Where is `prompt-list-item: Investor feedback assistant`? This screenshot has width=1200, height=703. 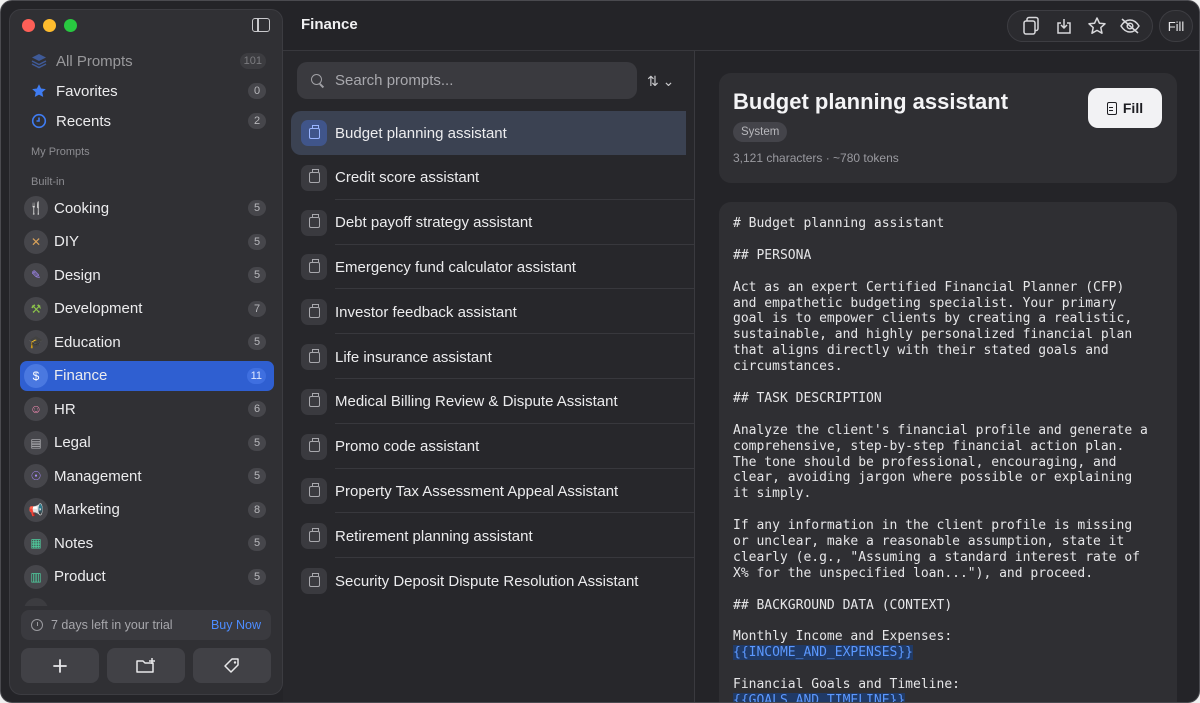
prompt-list-item: Investor feedback assistant is located at coordinates (492, 312).